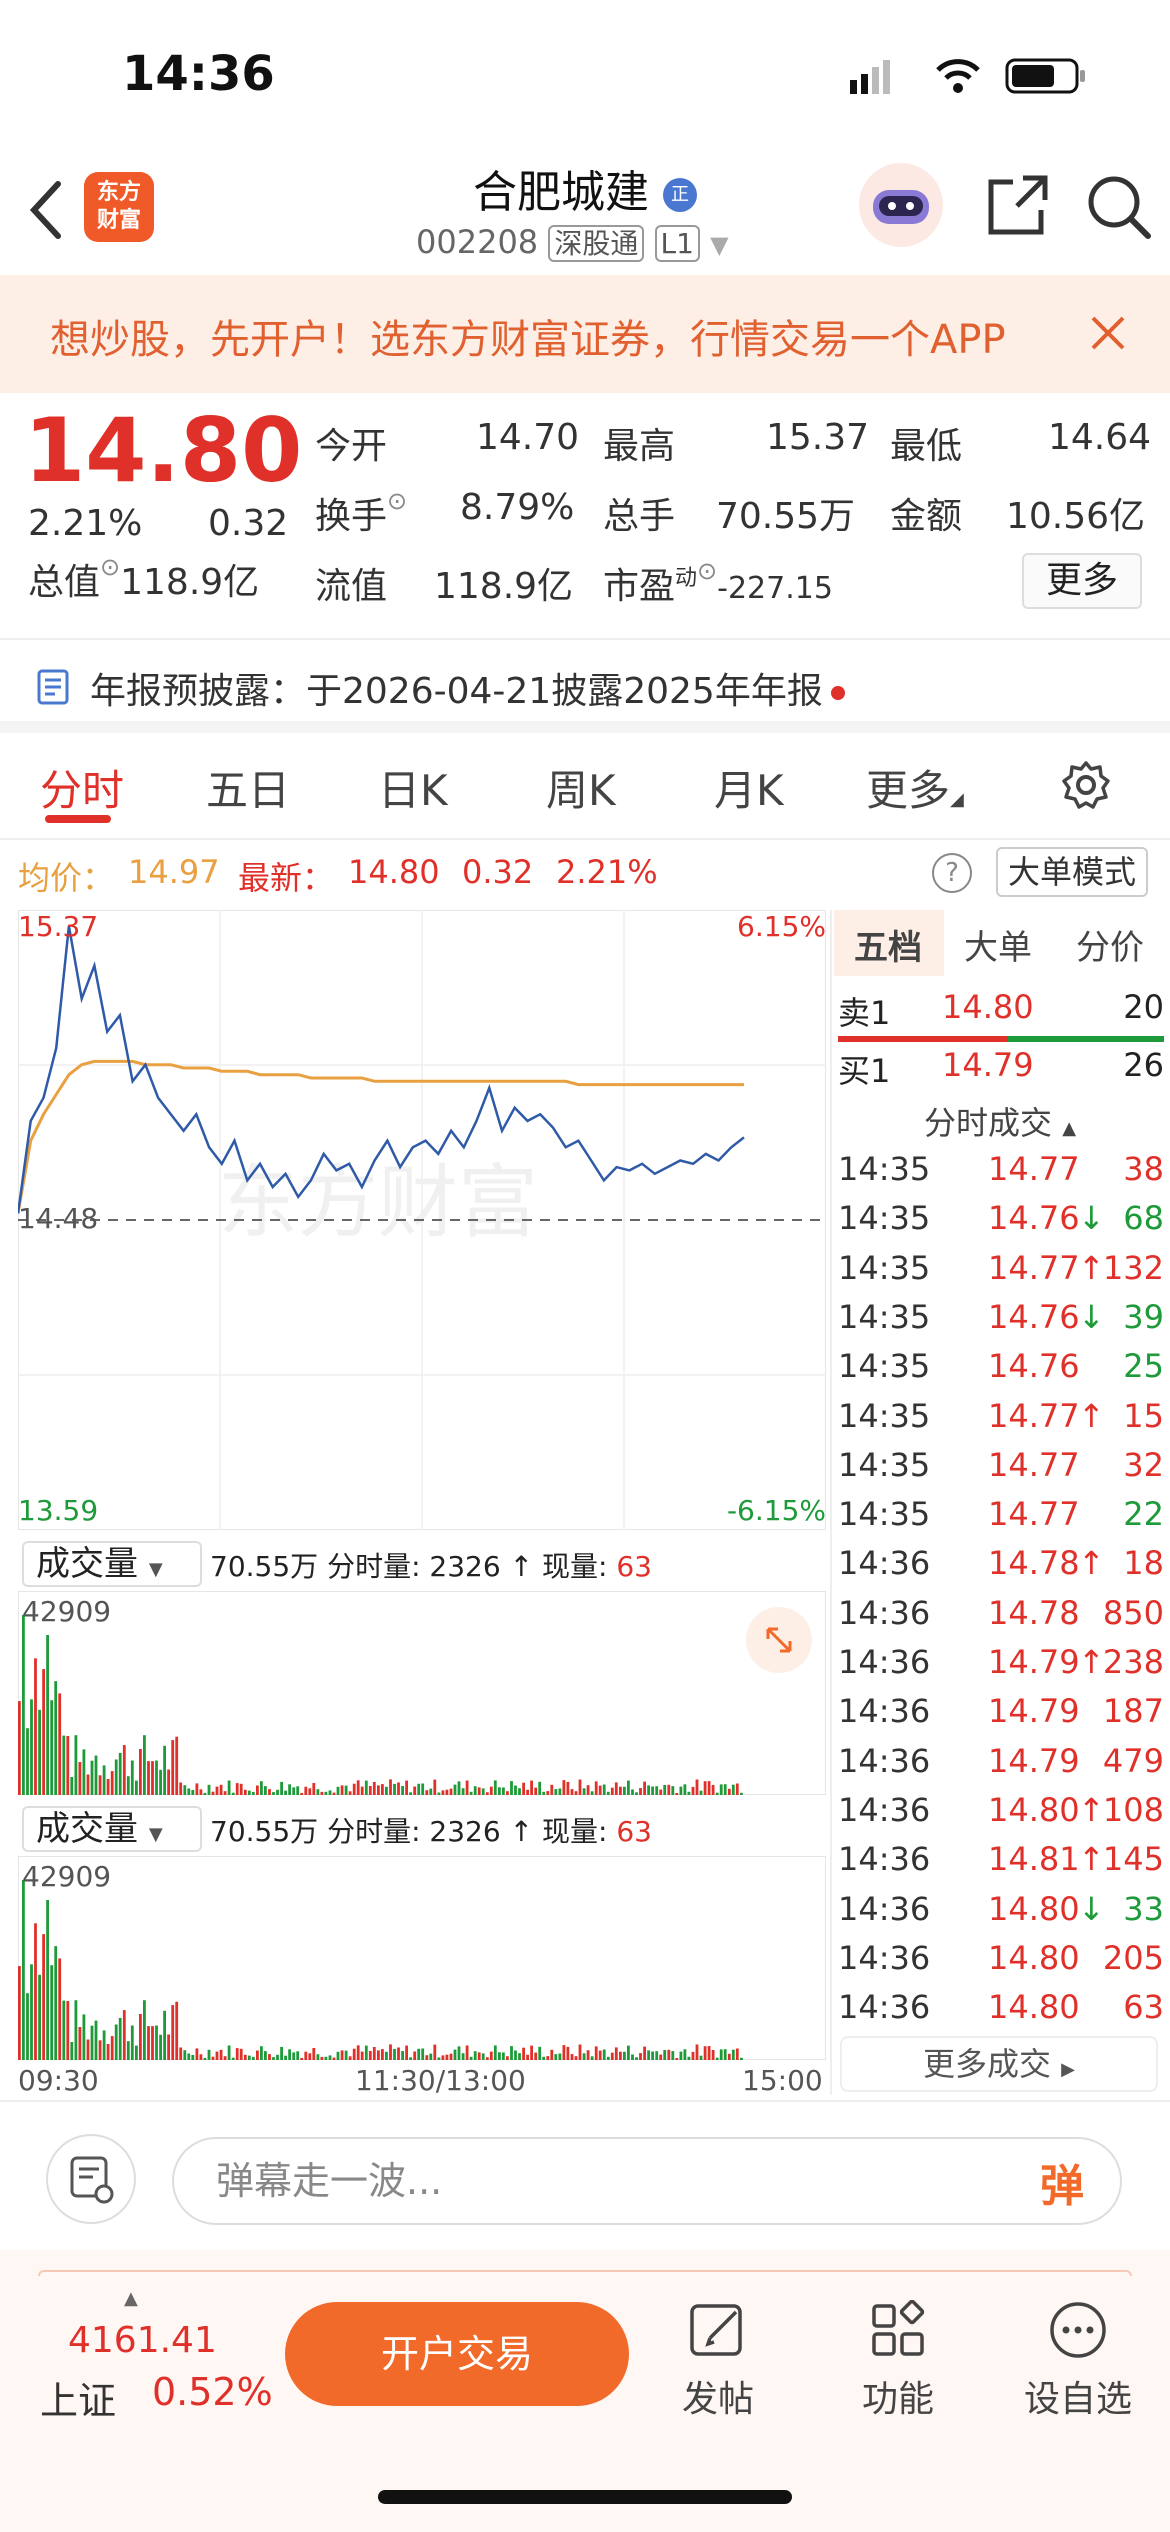 Image resolution: width=1170 pixels, height=2532 pixels. What do you see at coordinates (467, 688) in the screenshot?
I see `notice-text: 年报预披露：于2026-04-21披露2025年年报` at bounding box center [467, 688].